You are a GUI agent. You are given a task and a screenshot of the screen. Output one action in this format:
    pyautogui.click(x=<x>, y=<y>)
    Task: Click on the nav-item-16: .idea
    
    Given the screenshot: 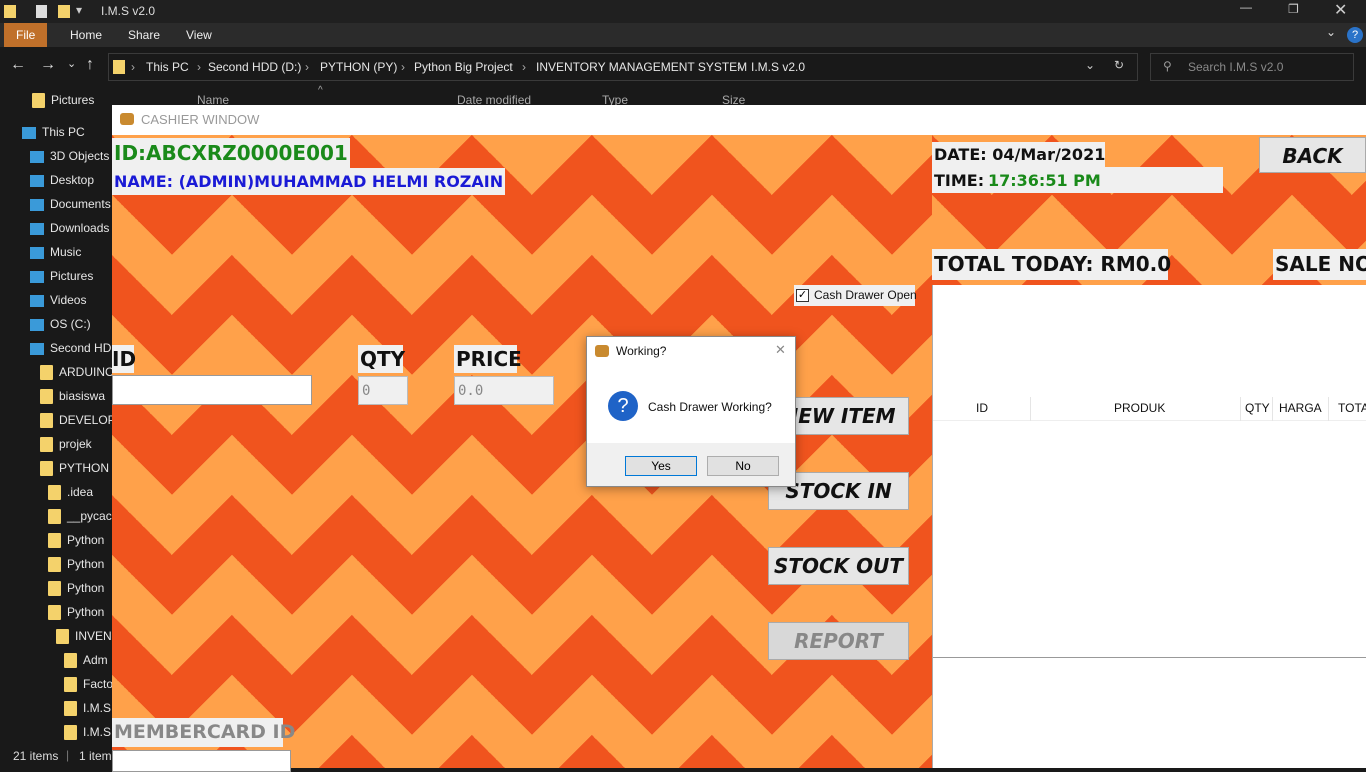 What is the action you would take?
    pyautogui.click(x=80, y=492)
    